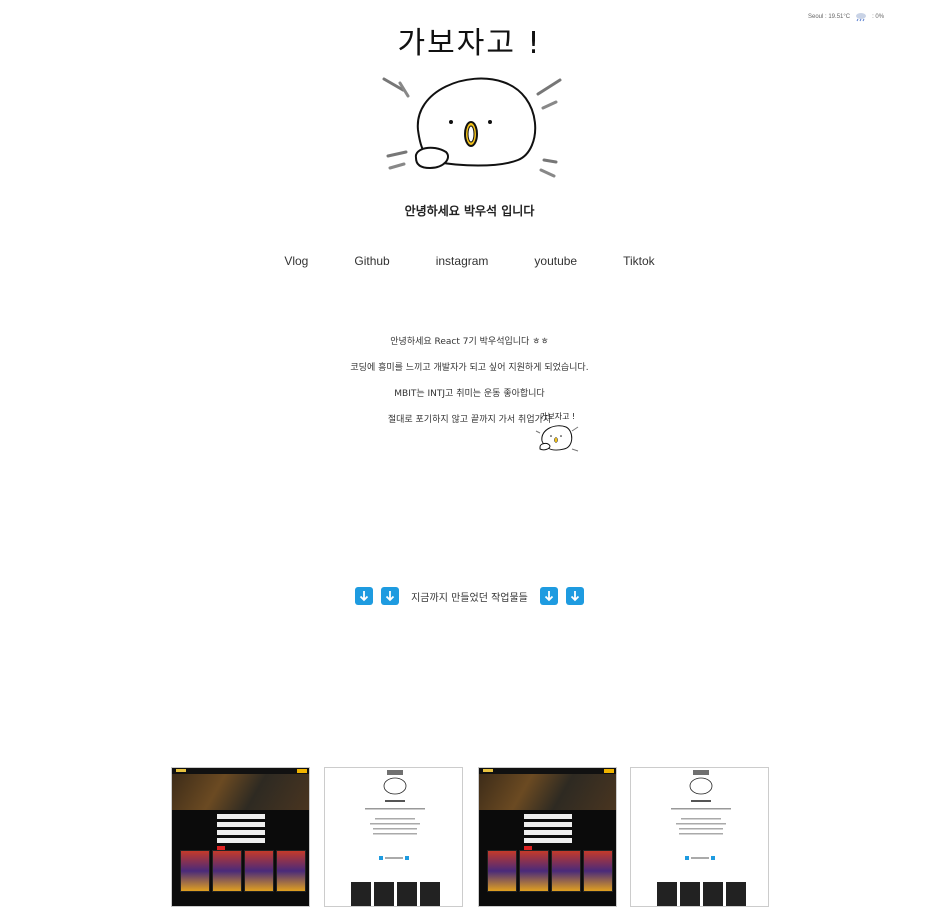 This screenshot has width=939, height=907. What do you see at coordinates (559, 433) in the screenshot?
I see `mini-mascot-sticker: 가보자고 !` at bounding box center [559, 433].